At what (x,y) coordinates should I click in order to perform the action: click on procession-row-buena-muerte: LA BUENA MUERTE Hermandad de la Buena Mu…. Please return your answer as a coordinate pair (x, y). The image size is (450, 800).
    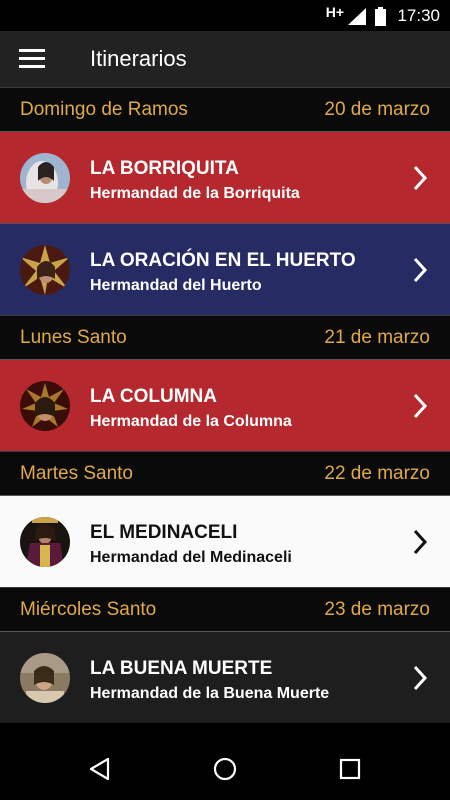
    Looking at the image, I should click on (225, 677).